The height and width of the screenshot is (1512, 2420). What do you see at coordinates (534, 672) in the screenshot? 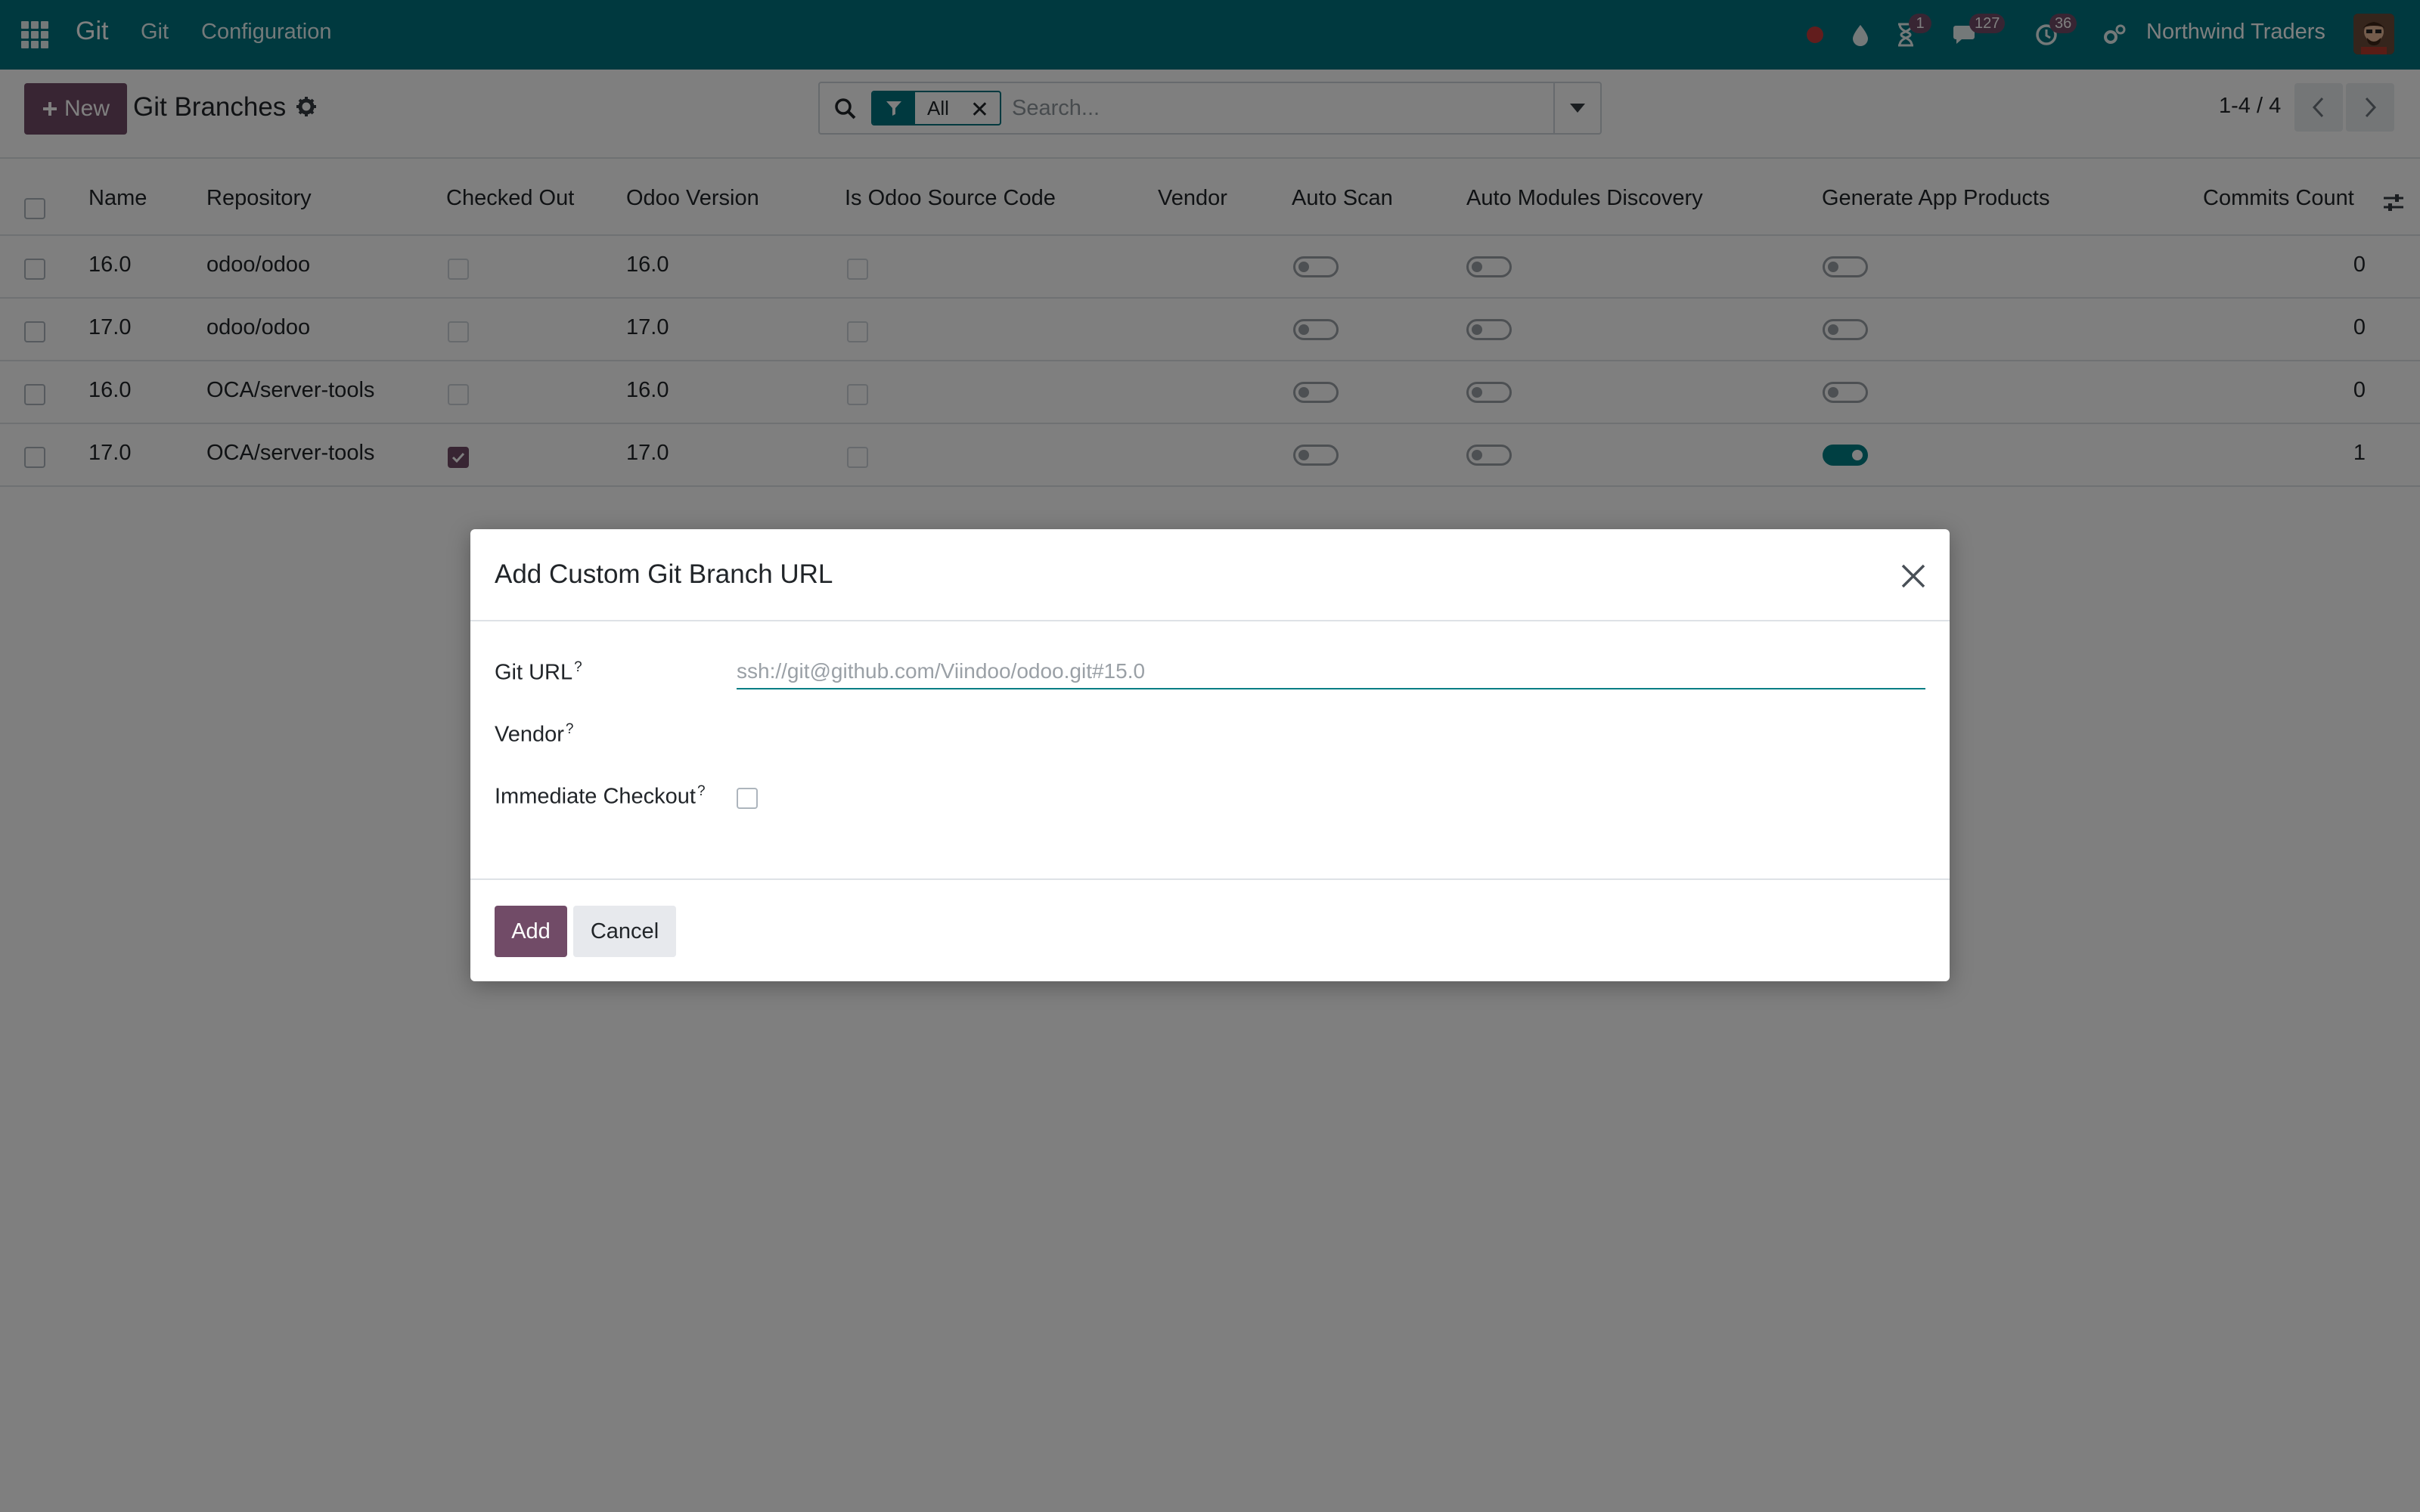
I see `git-url-label-text: Git URL` at bounding box center [534, 672].